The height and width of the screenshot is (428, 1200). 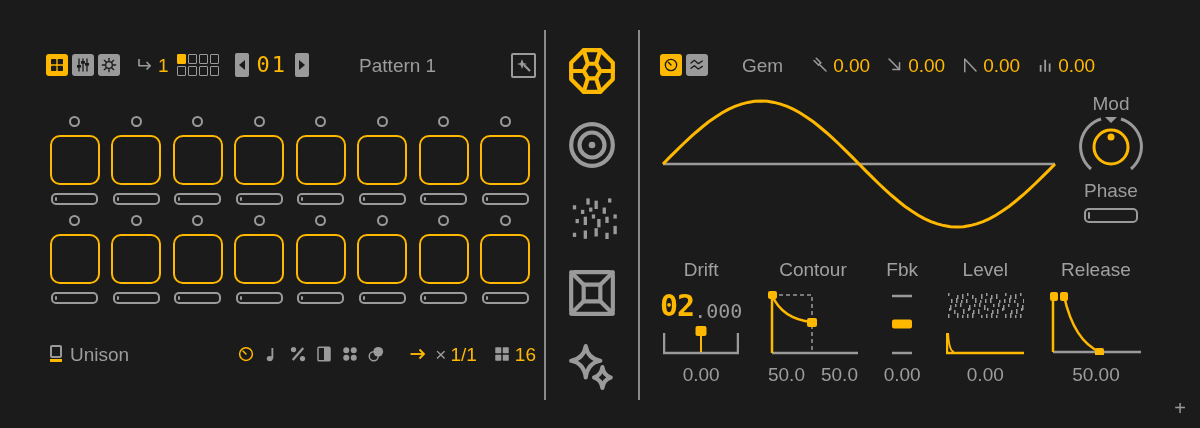 What do you see at coordinates (1096, 374) in the screenshot?
I see `control-value: 50.00` at bounding box center [1096, 374].